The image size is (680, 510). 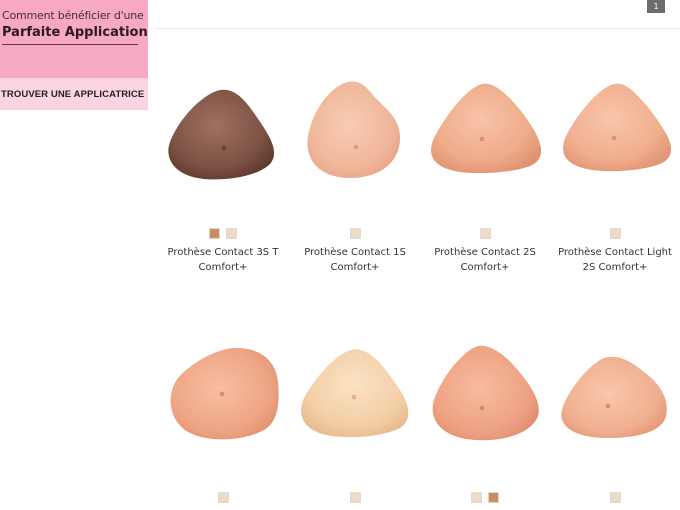 I want to click on top-divider, so click(x=417, y=28).